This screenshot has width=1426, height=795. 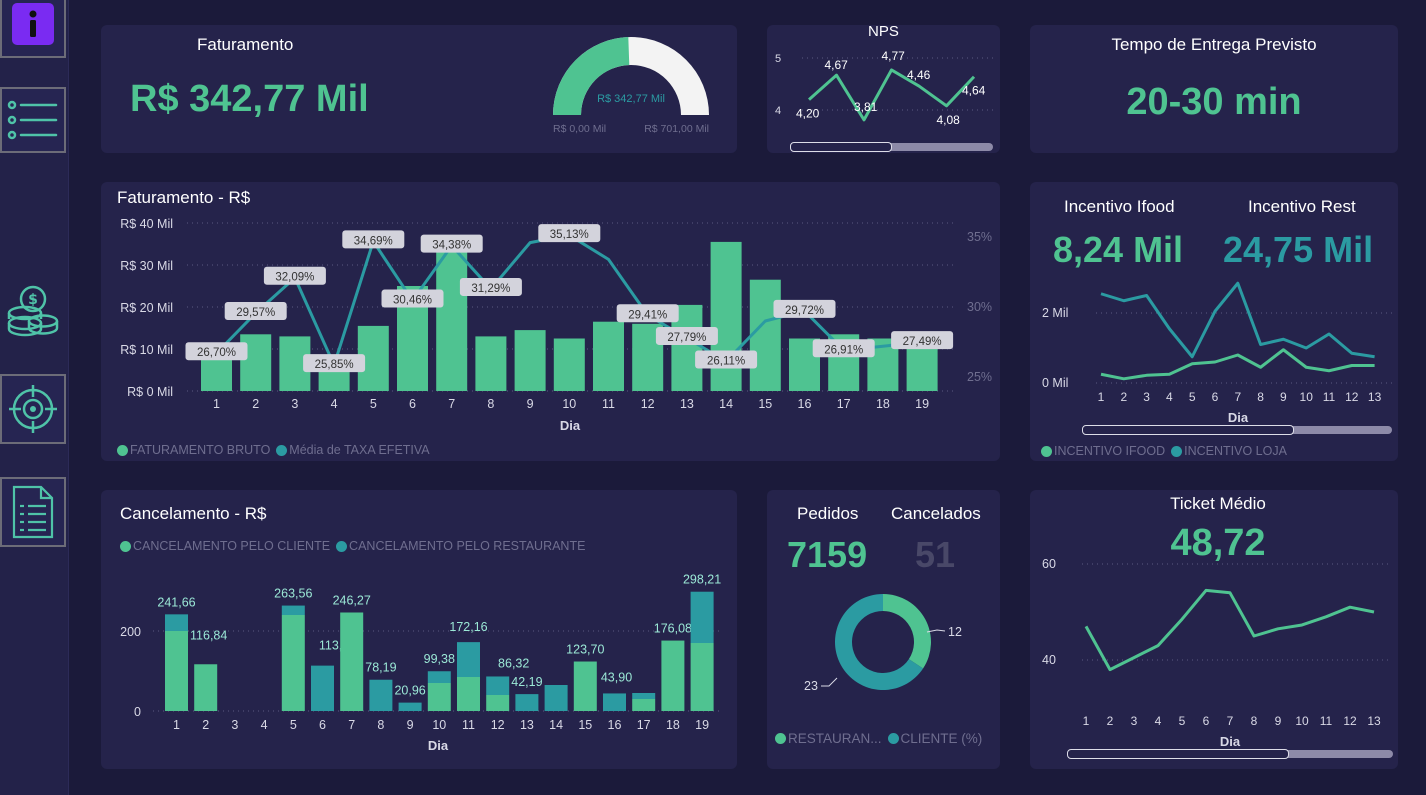 What do you see at coordinates (841, 147) in the screenshot?
I see `nps-scroll-thumb` at bounding box center [841, 147].